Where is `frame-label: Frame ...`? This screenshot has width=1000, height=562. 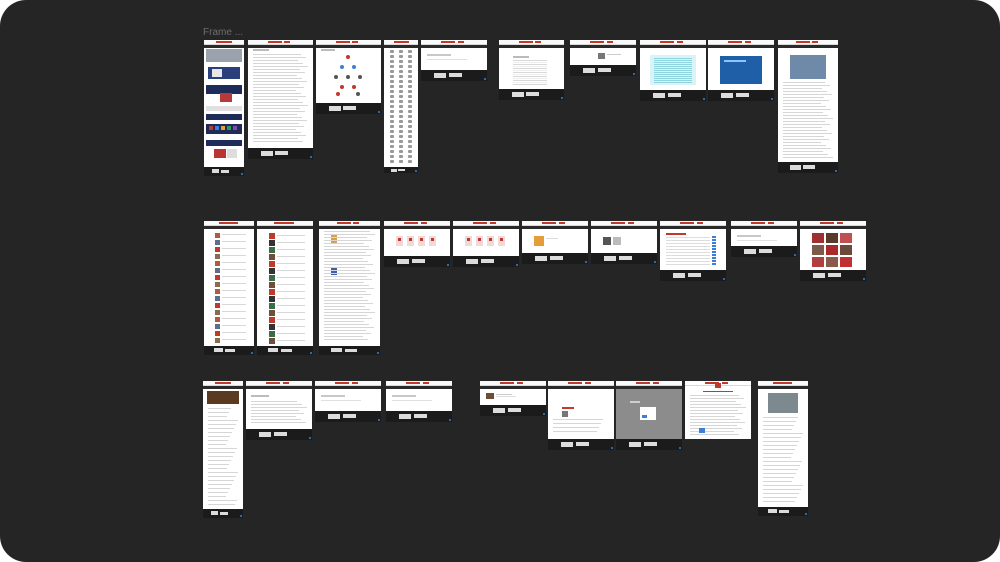 frame-label: Frame ... is located at coordinates (223, 32).